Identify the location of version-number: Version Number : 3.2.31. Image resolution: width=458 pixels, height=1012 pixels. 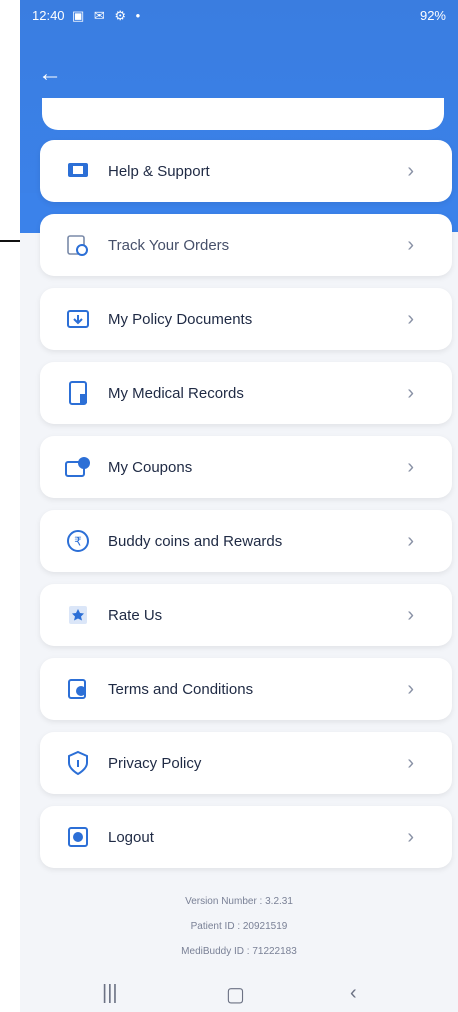
(239, 901).